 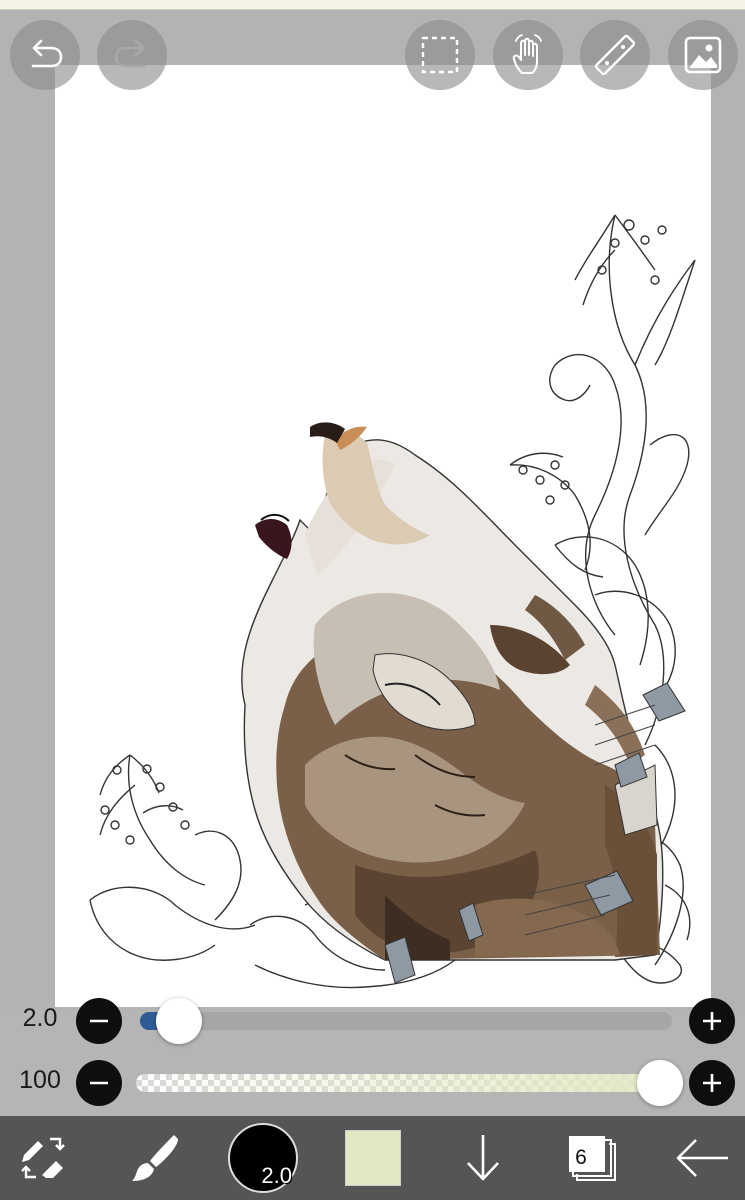 I want to click on arrow-down-icon, so click(x=483, y=1158).